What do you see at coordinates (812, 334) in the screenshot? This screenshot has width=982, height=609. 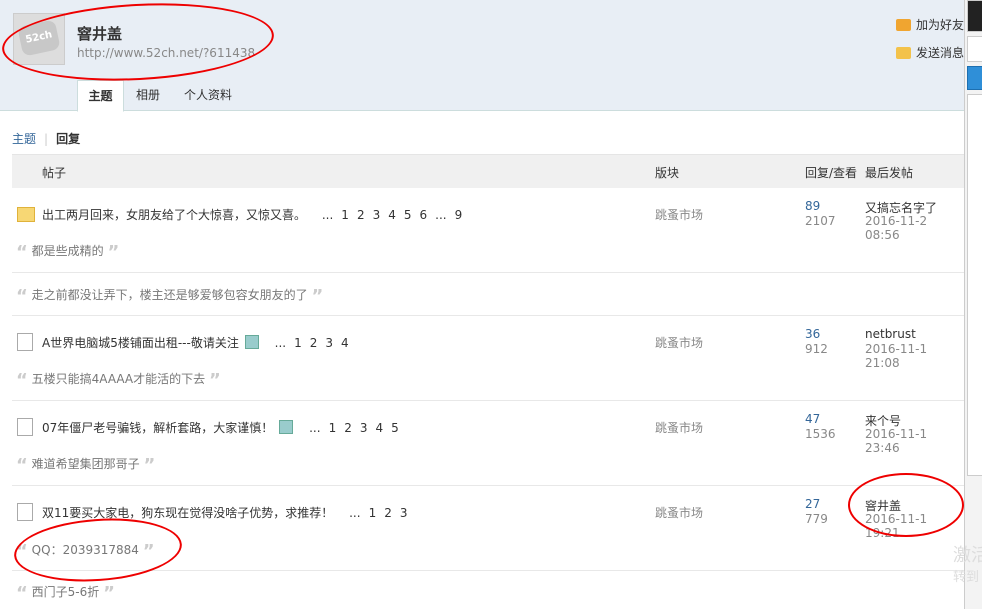 I see `reply-count: 36` at bounding box center [812, 334].